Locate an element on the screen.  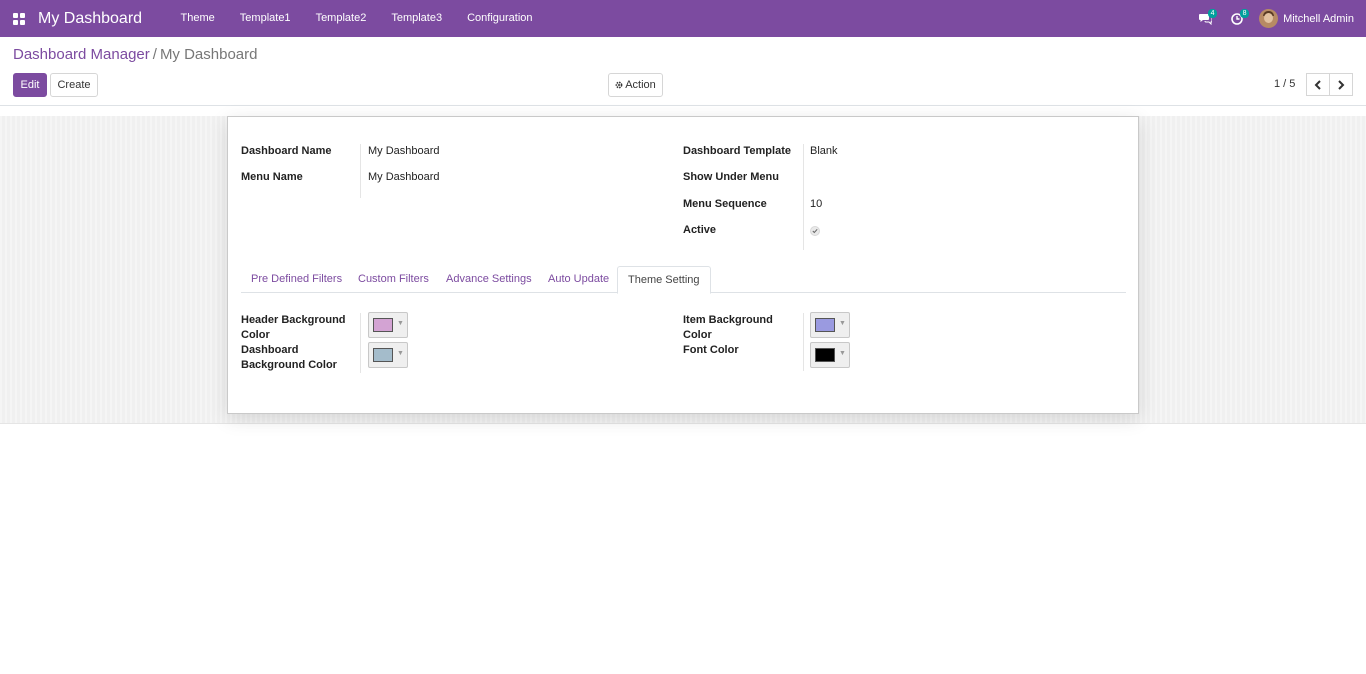
active-label: Active is located at coordinates (700, 230).